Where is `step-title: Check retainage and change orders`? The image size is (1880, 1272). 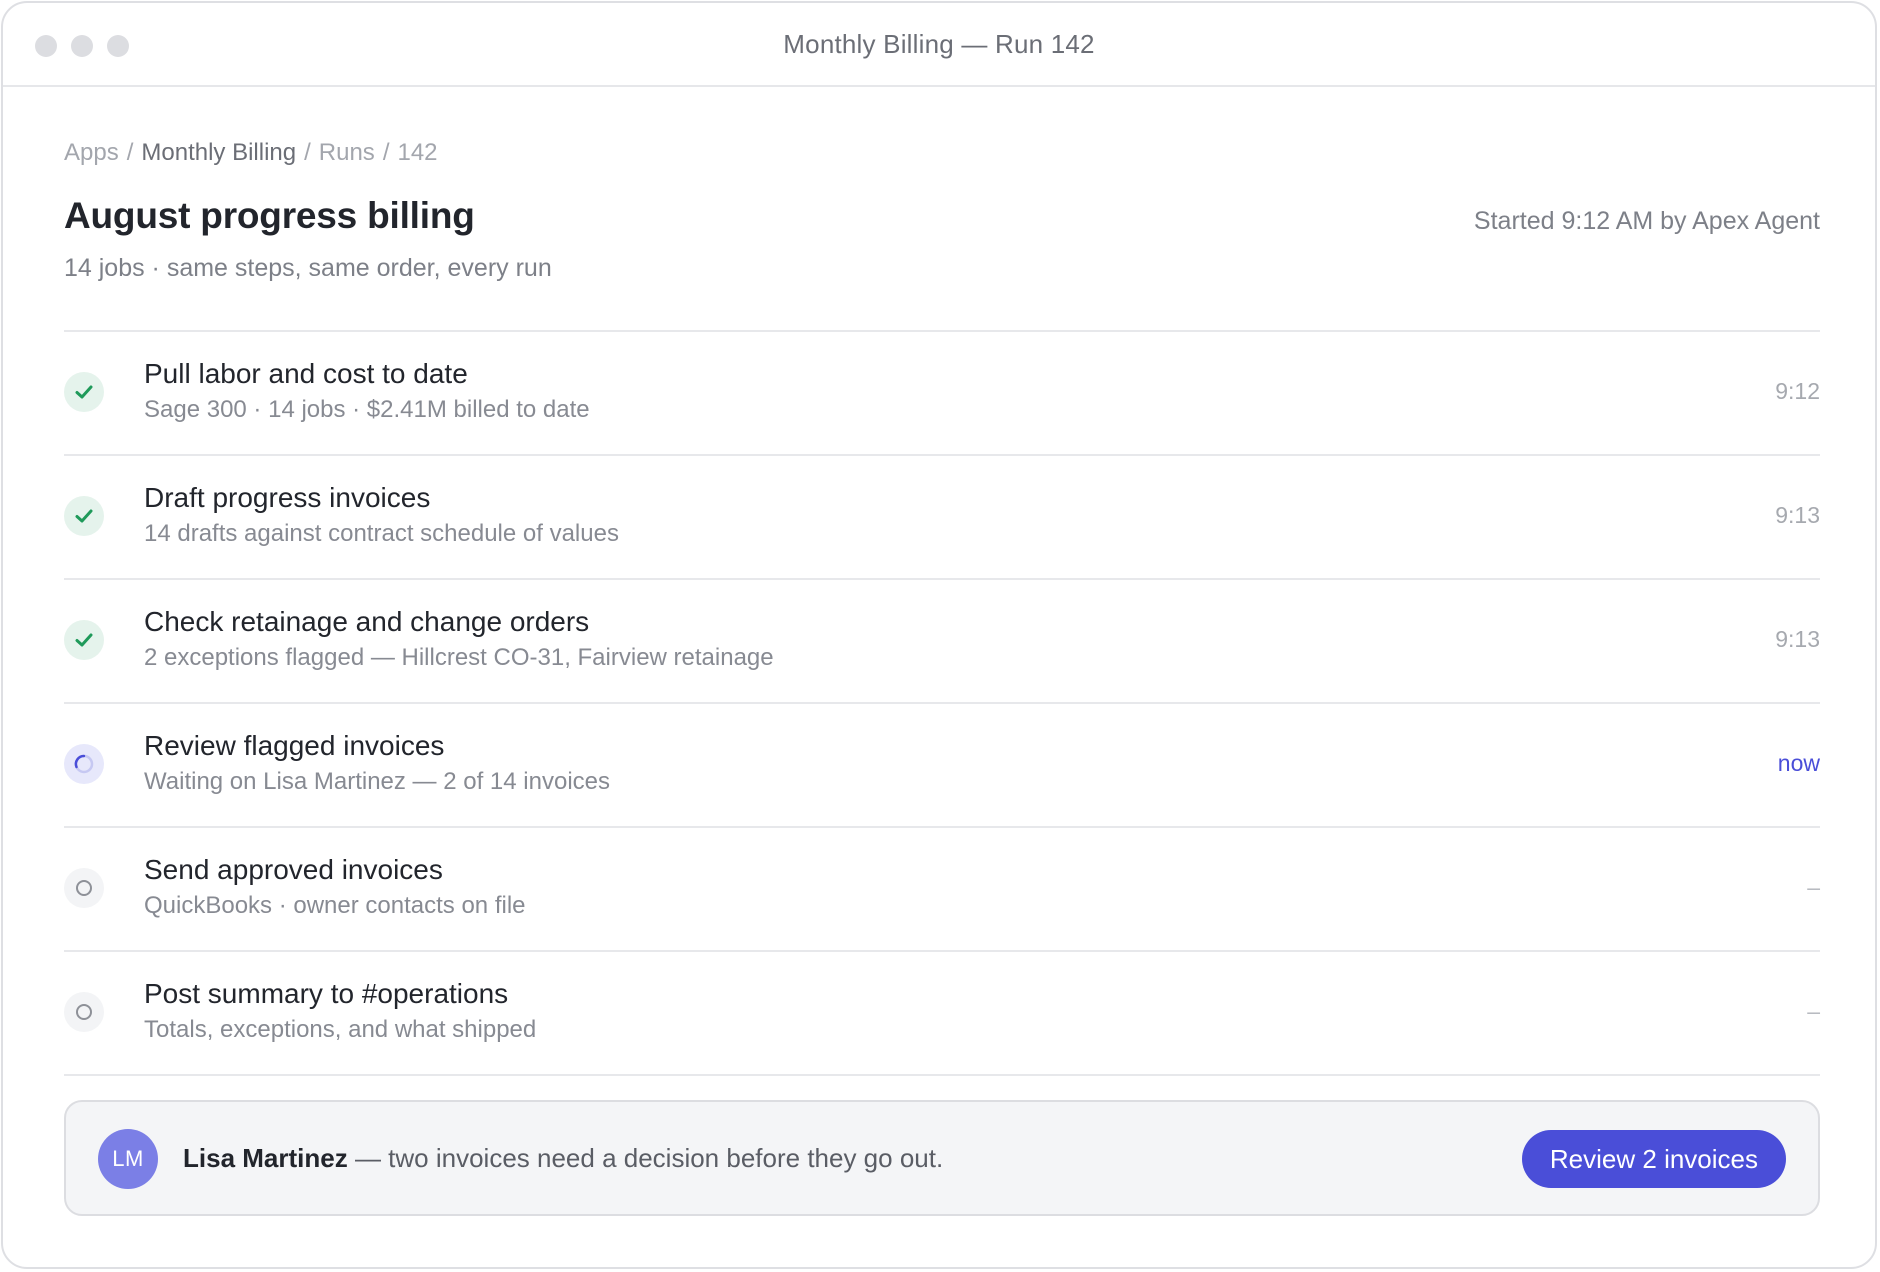
step-title: Check retainage and change orders is located at coordinates (367, 621).